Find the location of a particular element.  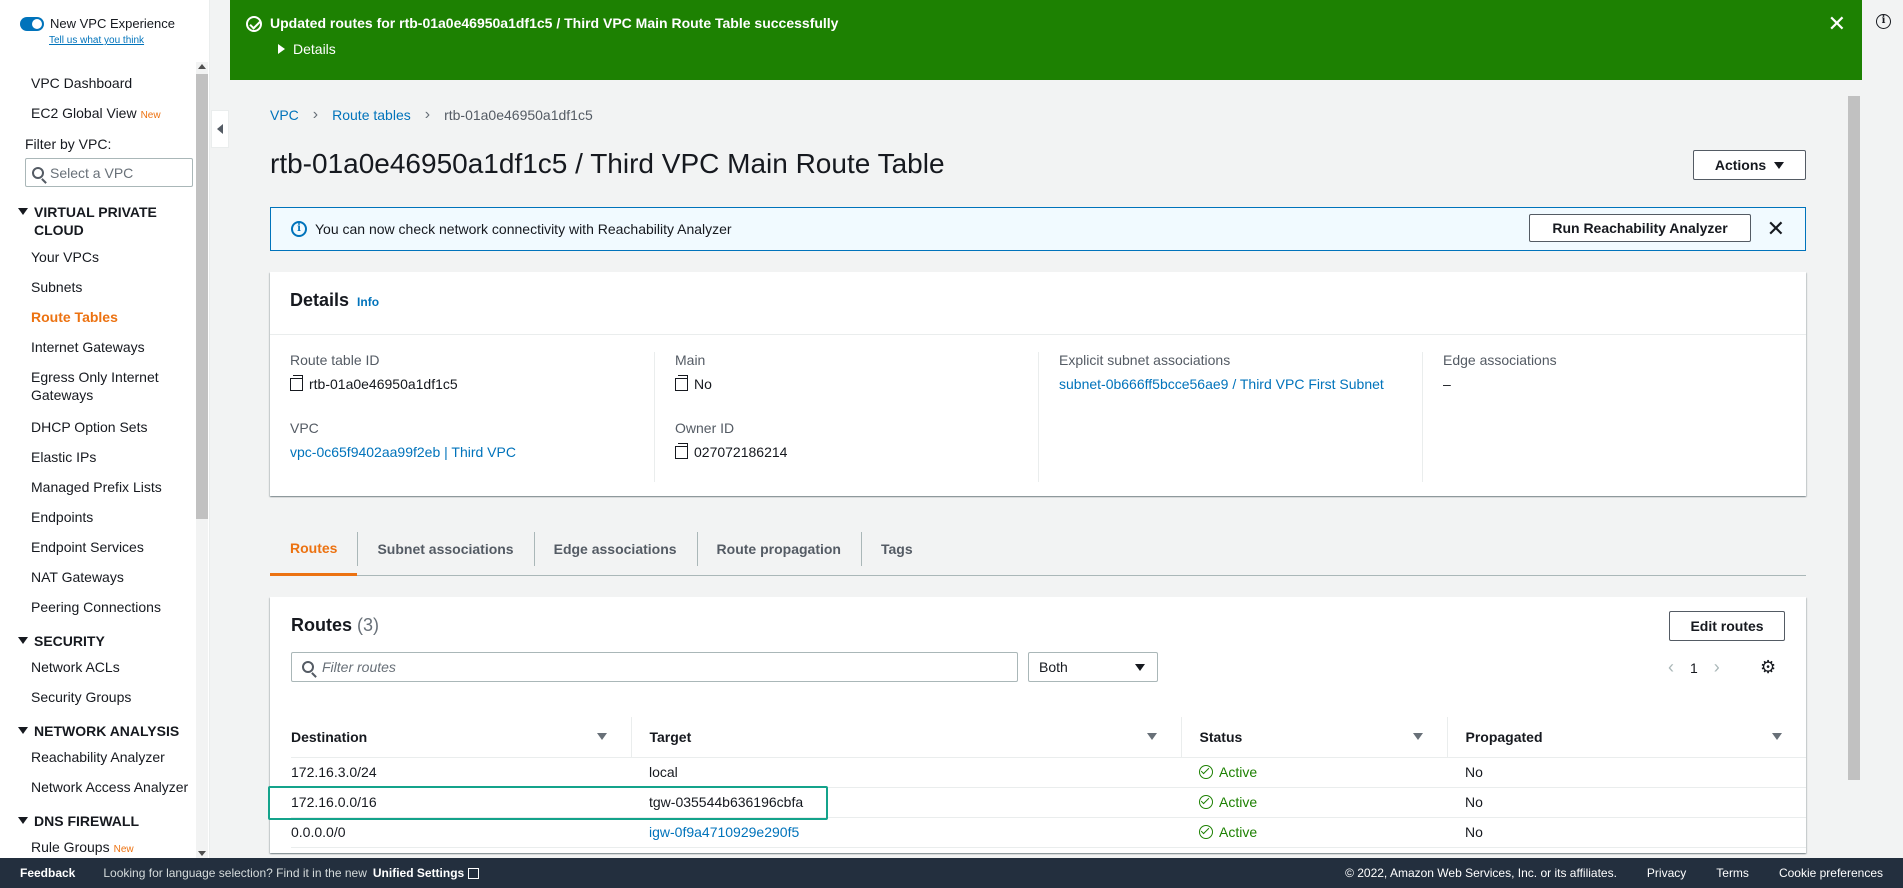

page-number: 1 is located at coordinates (1694, 668).